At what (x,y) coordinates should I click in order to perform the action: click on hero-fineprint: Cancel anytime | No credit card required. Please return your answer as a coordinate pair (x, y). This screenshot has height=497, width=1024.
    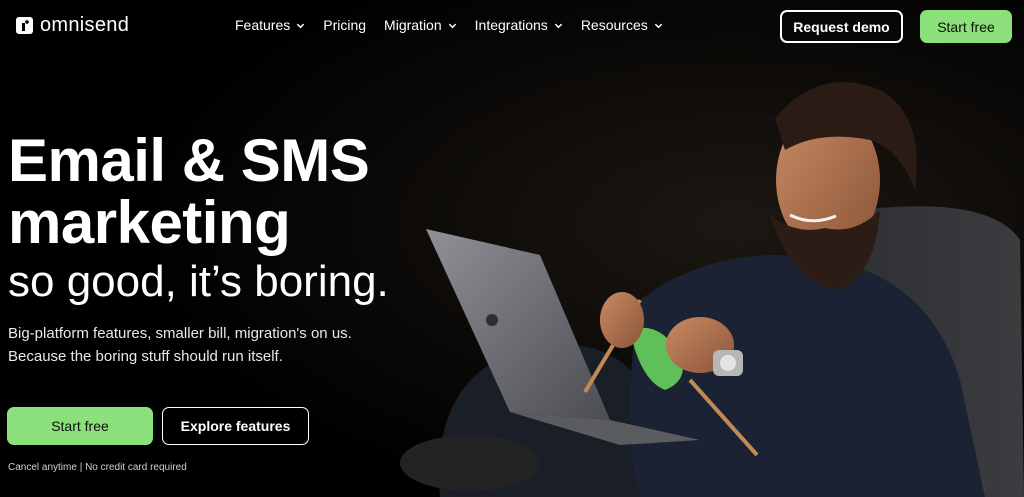
    Looking at the image, I should click on (97, 467).